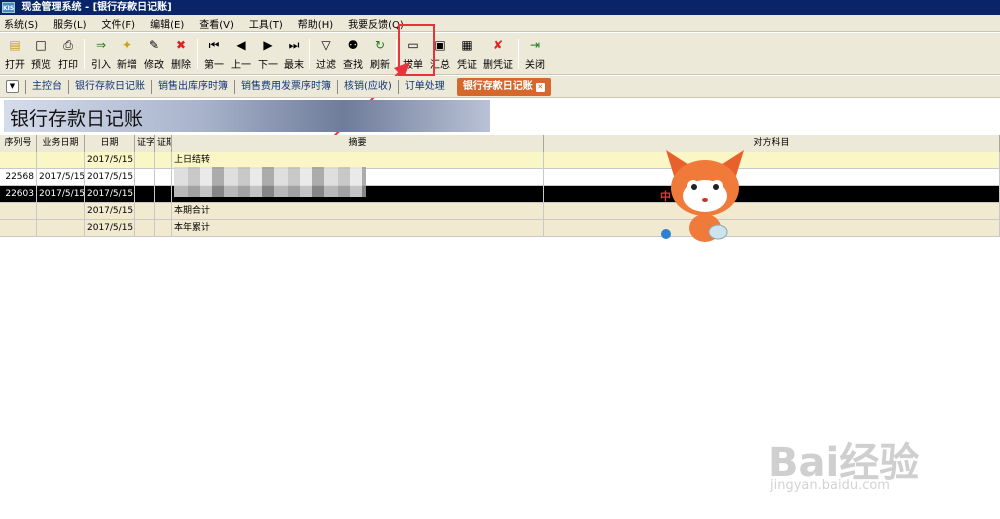  I want to click on delete-voucher-button: ✘ 删凭证, so click(498, 54).